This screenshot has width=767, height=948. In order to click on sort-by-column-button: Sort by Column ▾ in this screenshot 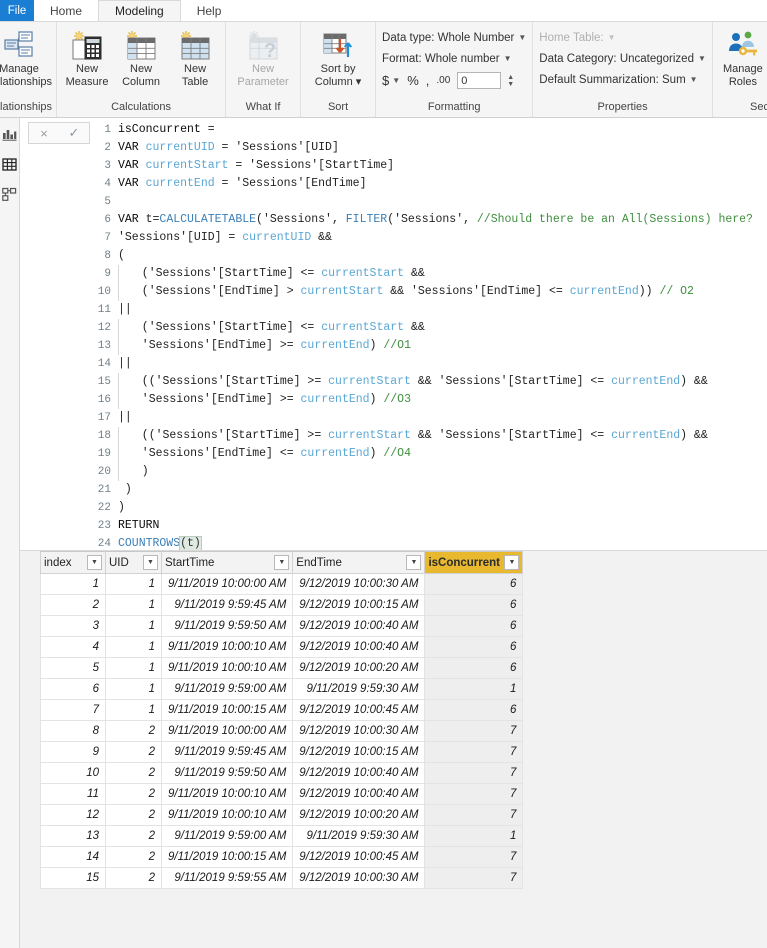, I will do `click(338, 57)`.